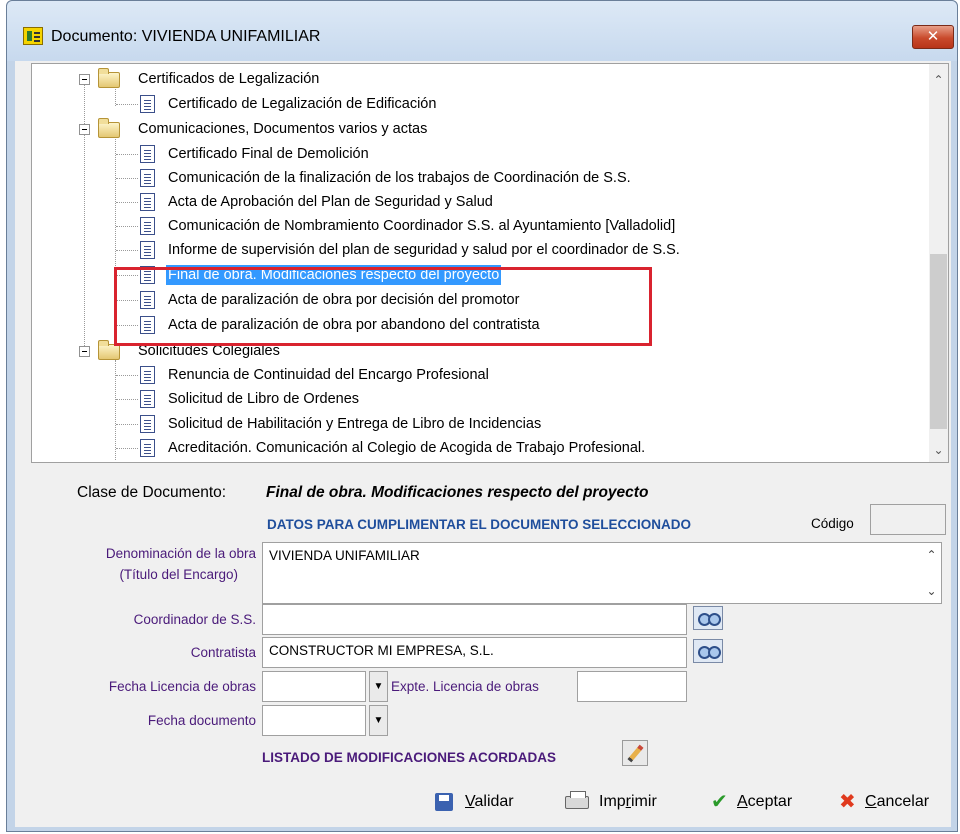 Image resolution: width=960 pixels, height=834 pixels. What do you see at coordinates (938, 341) in the screenshot?
I see `scroll-thumb` at bounding box center [938, 341].